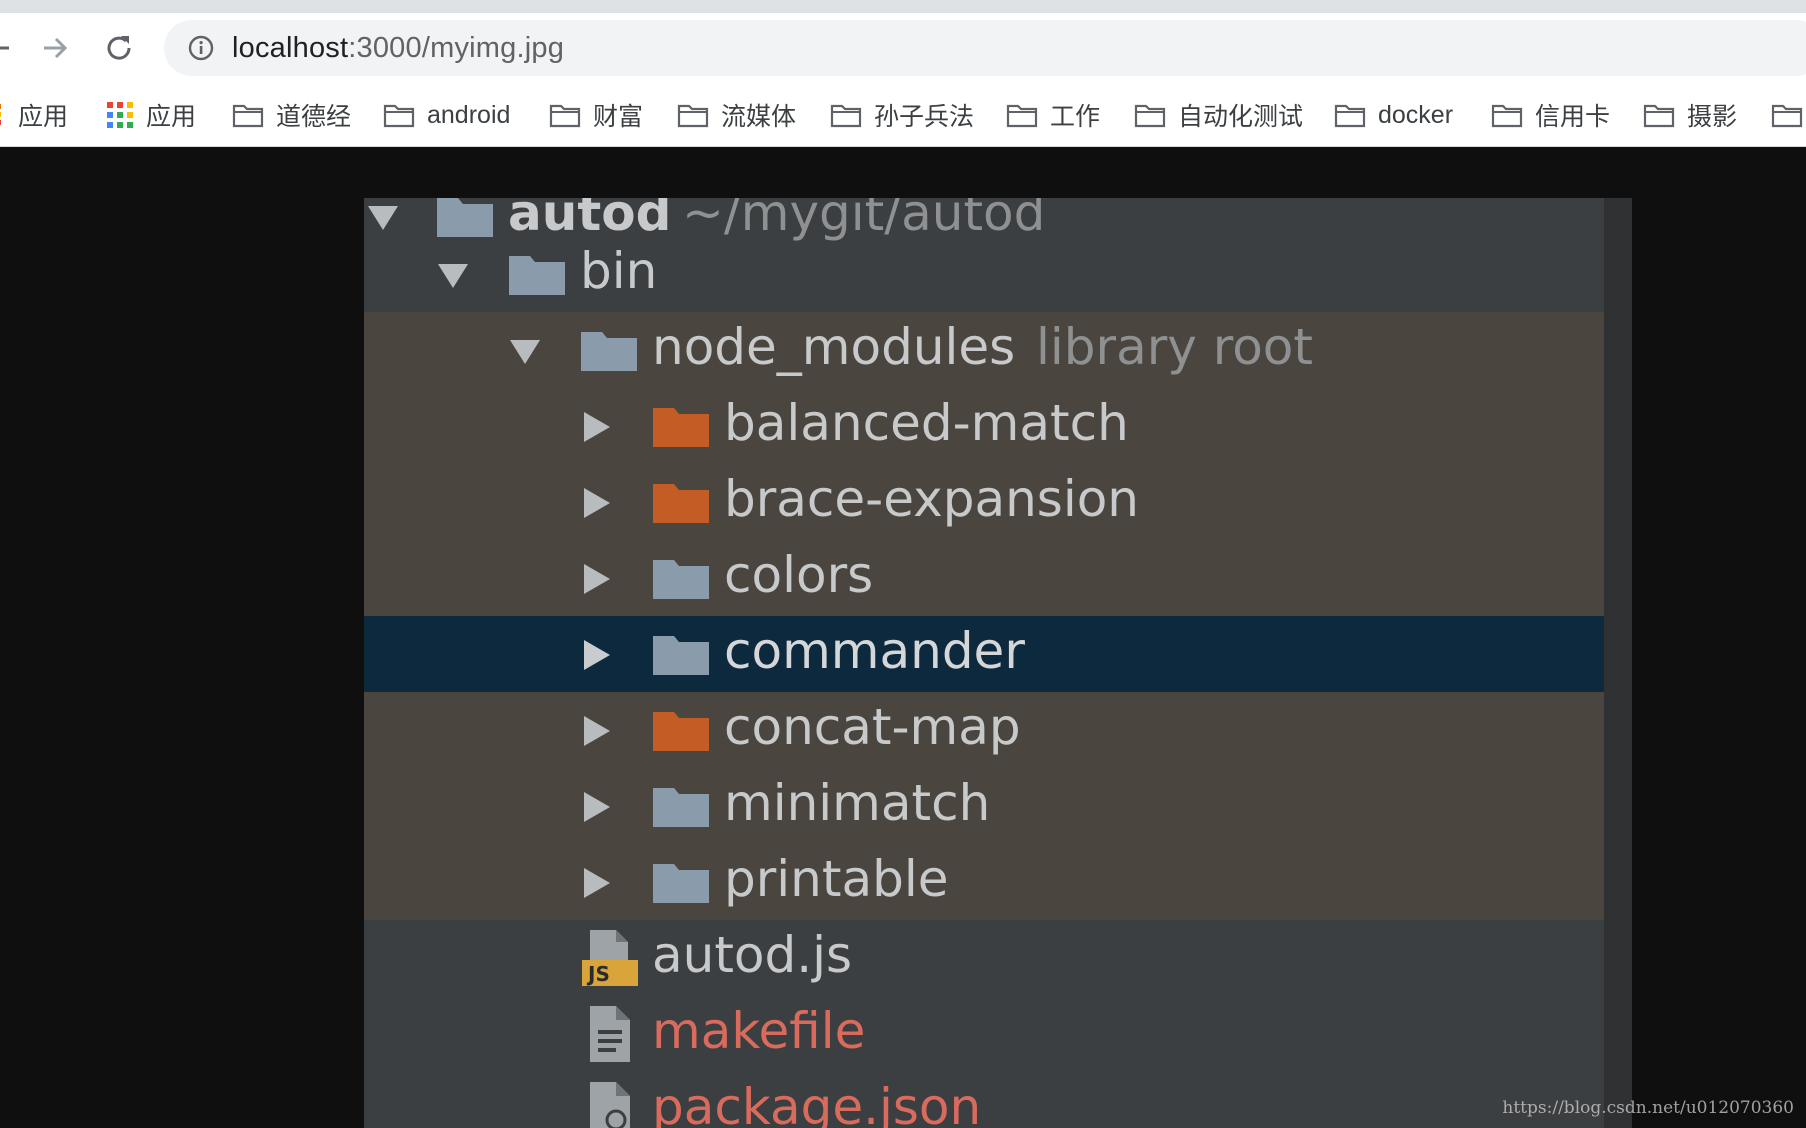 Image resolution: width=1806 pixels, height=1128 pixels. Describe the element at coordinates (201, 48) in the screenshot. I see `site-info-icon` at that location.